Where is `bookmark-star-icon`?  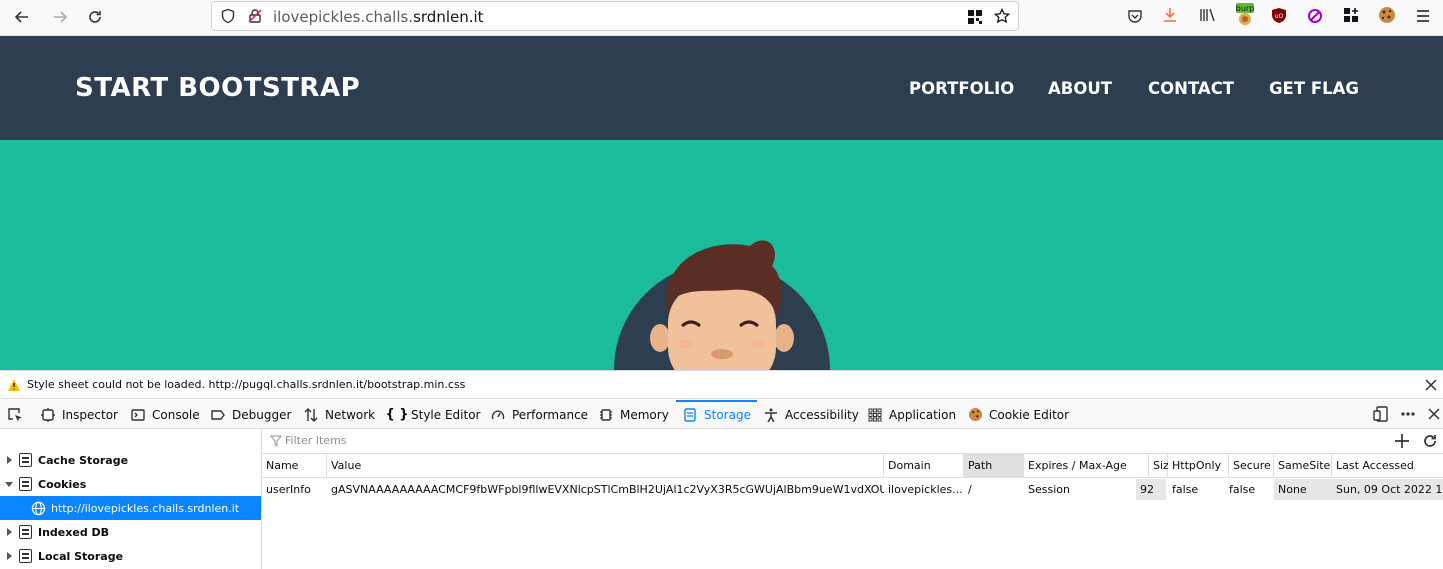
bookmark-star-icon is located at coordinates (1002, 17).